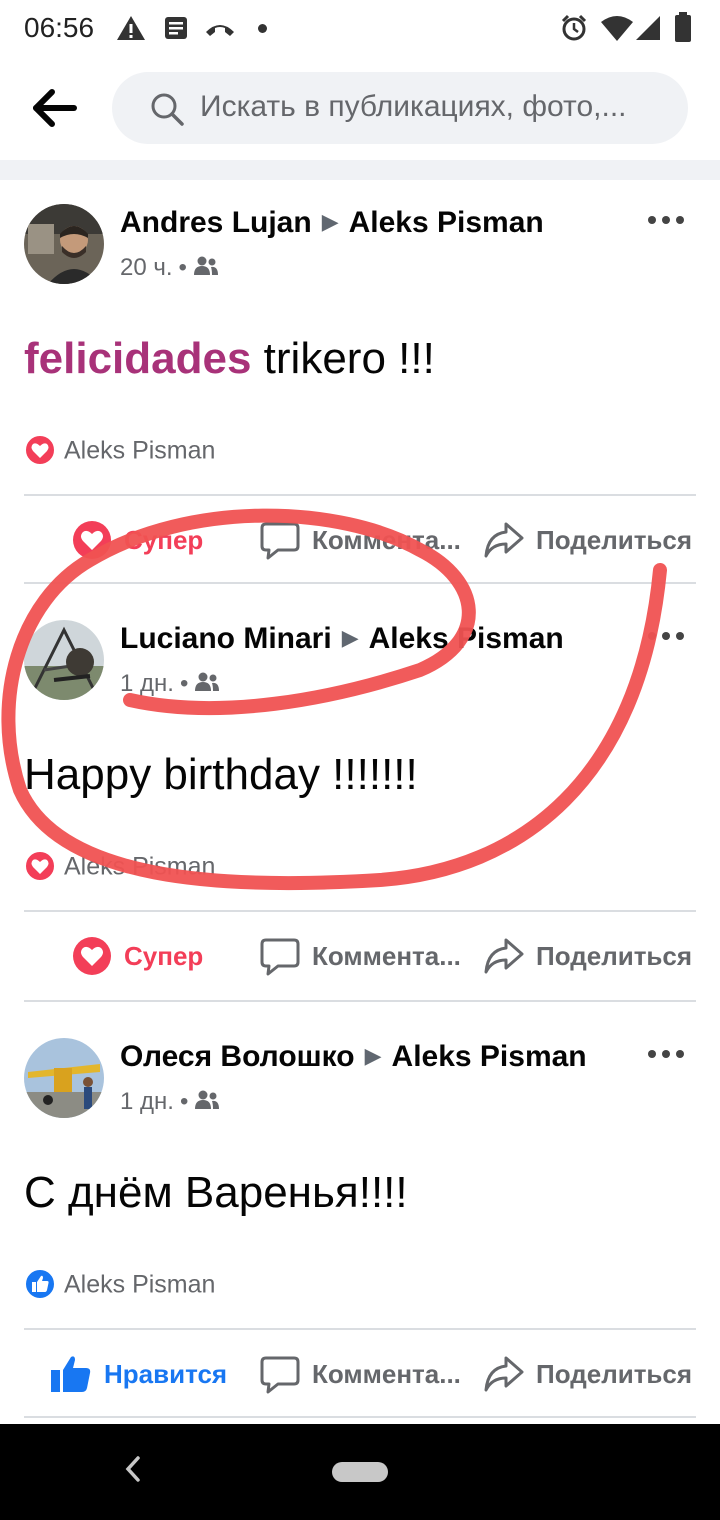  What do you see at coordinates (59, 27) in the screenshot?
I see `status-time: 06:56` at bounding box center [59, 27].